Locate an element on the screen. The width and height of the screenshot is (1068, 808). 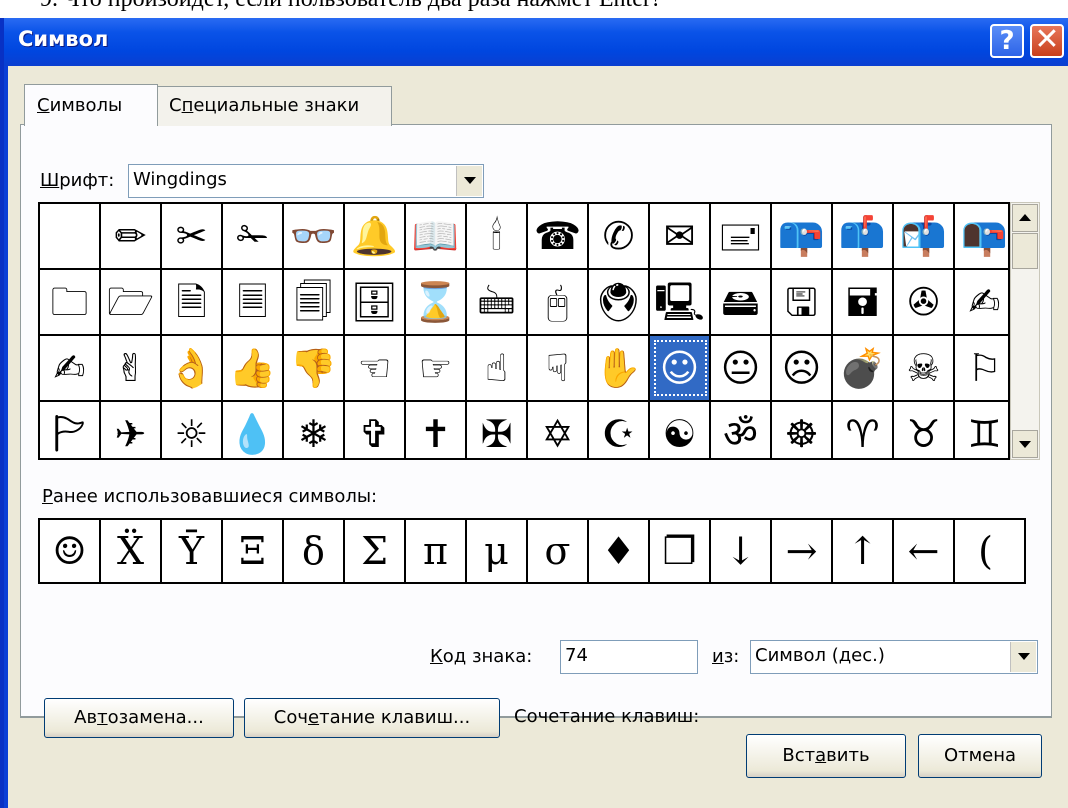
symbol-cell: 😐 is located at coordinates (741, 368).